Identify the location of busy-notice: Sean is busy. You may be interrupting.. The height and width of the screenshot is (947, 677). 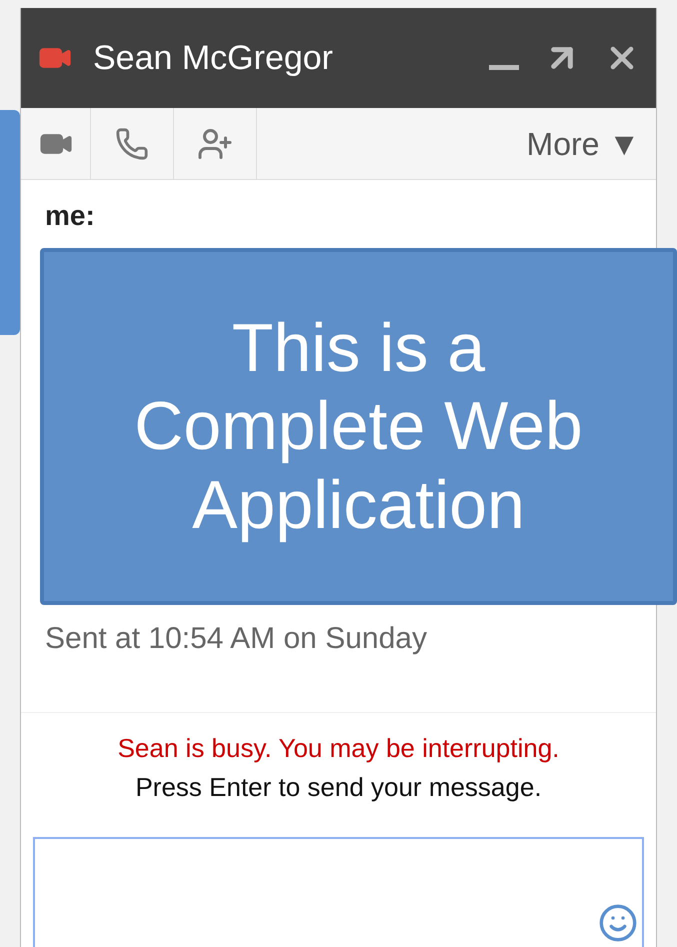
(339, 748).